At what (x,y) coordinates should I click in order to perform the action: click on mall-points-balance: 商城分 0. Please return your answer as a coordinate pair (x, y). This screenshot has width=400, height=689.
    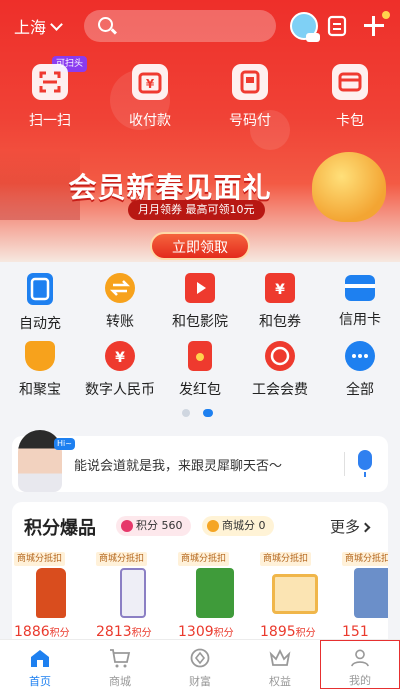
    Looking at the image, I should click on (238, 526).